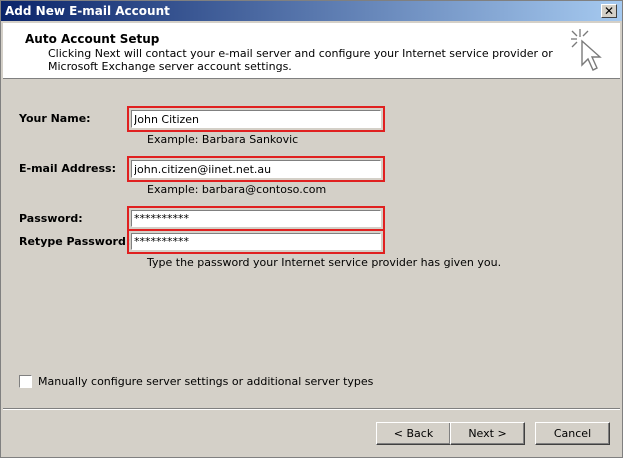  Describe the element at coordinates (413, 433) in the screenshot. I see `back-button: < Back` at that location.